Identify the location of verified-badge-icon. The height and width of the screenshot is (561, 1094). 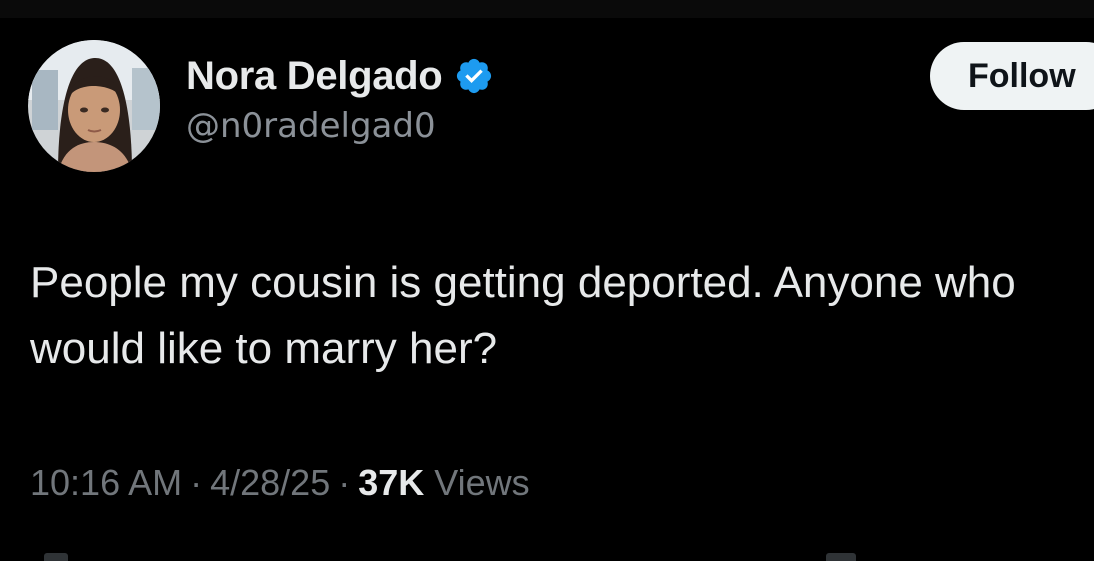
(474, 76).